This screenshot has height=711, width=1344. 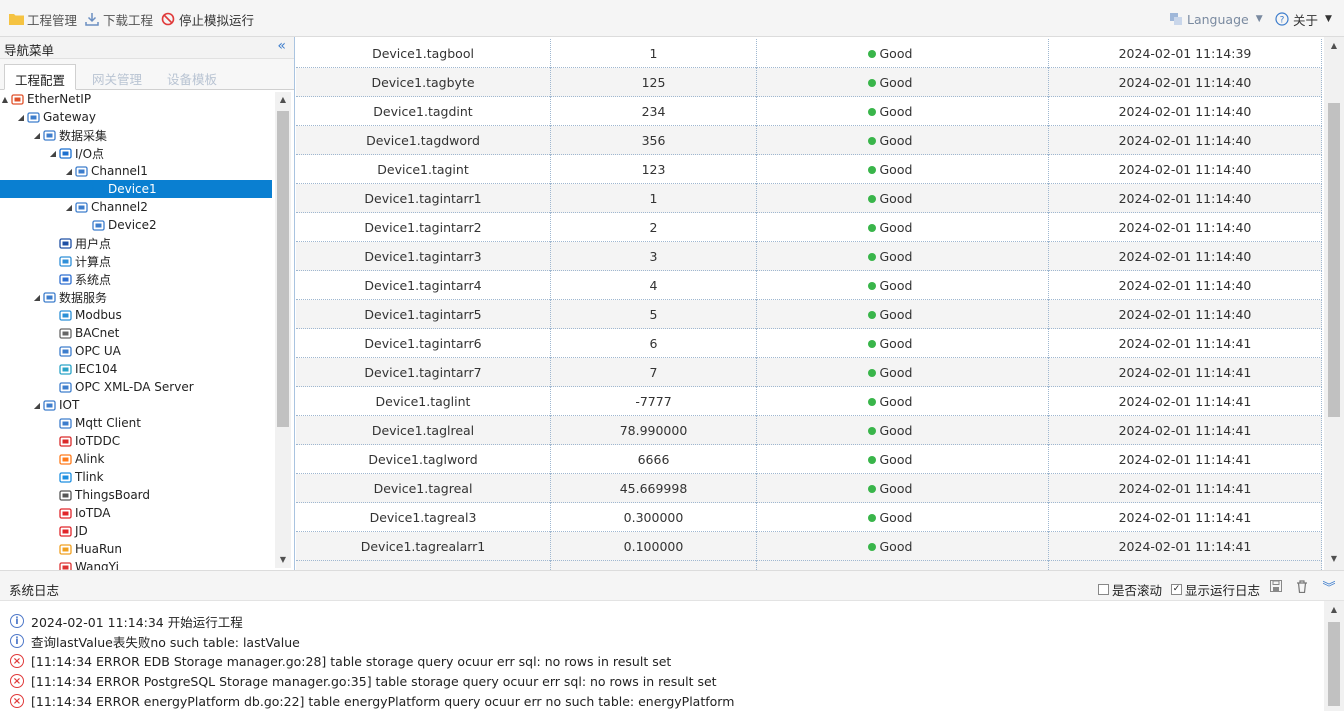 I want to click on grid-scroll-thumb, so click(x=1334, y=260).